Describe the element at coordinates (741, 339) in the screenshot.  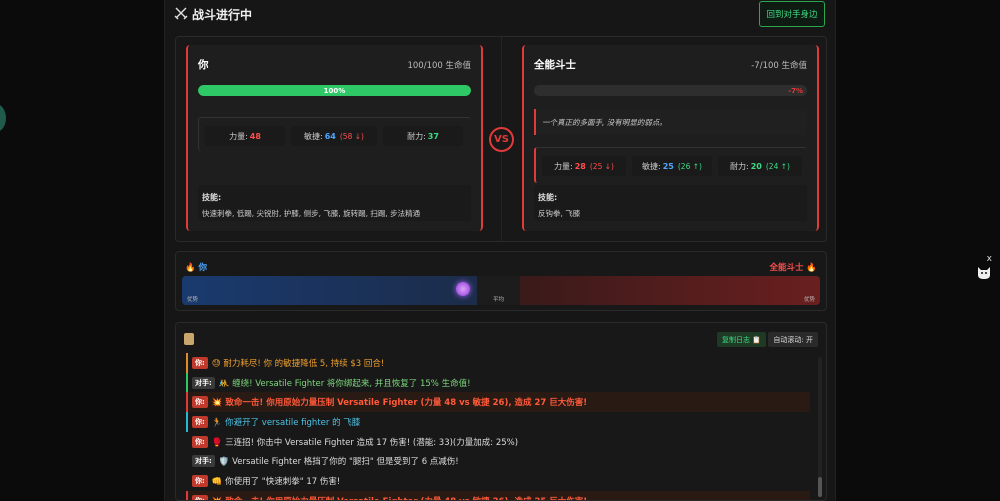
I see `copy-log-button: 复制日志 📋` at that location.